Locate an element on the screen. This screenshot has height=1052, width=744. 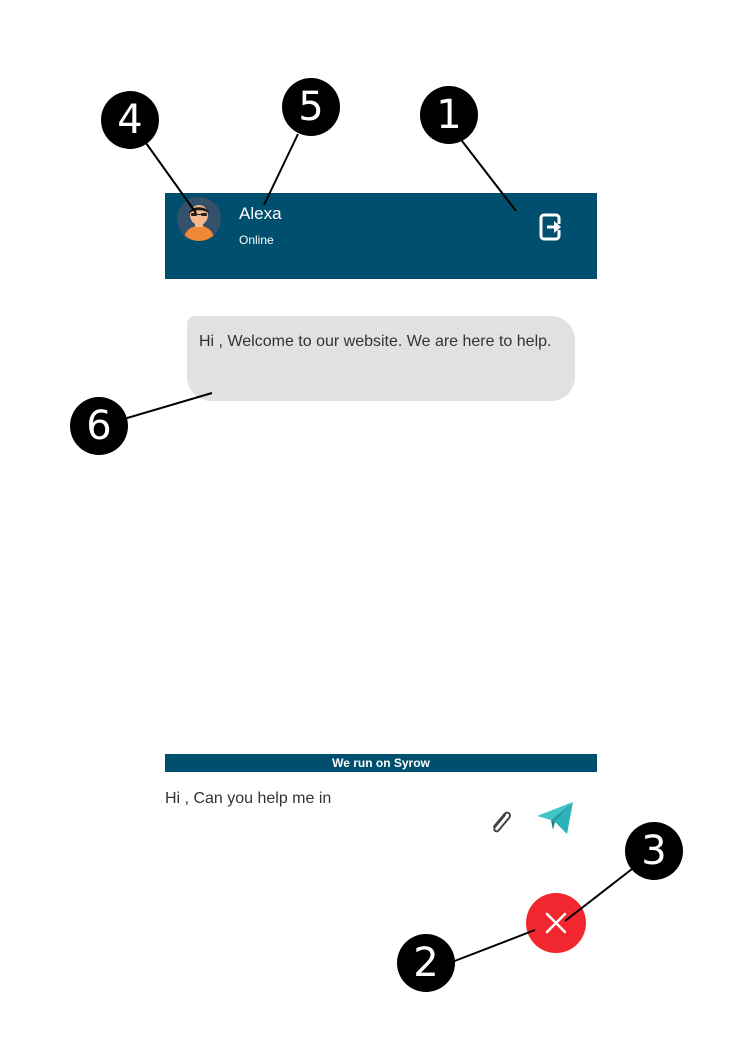
attach-file-button is located at coordinates (501, 823).